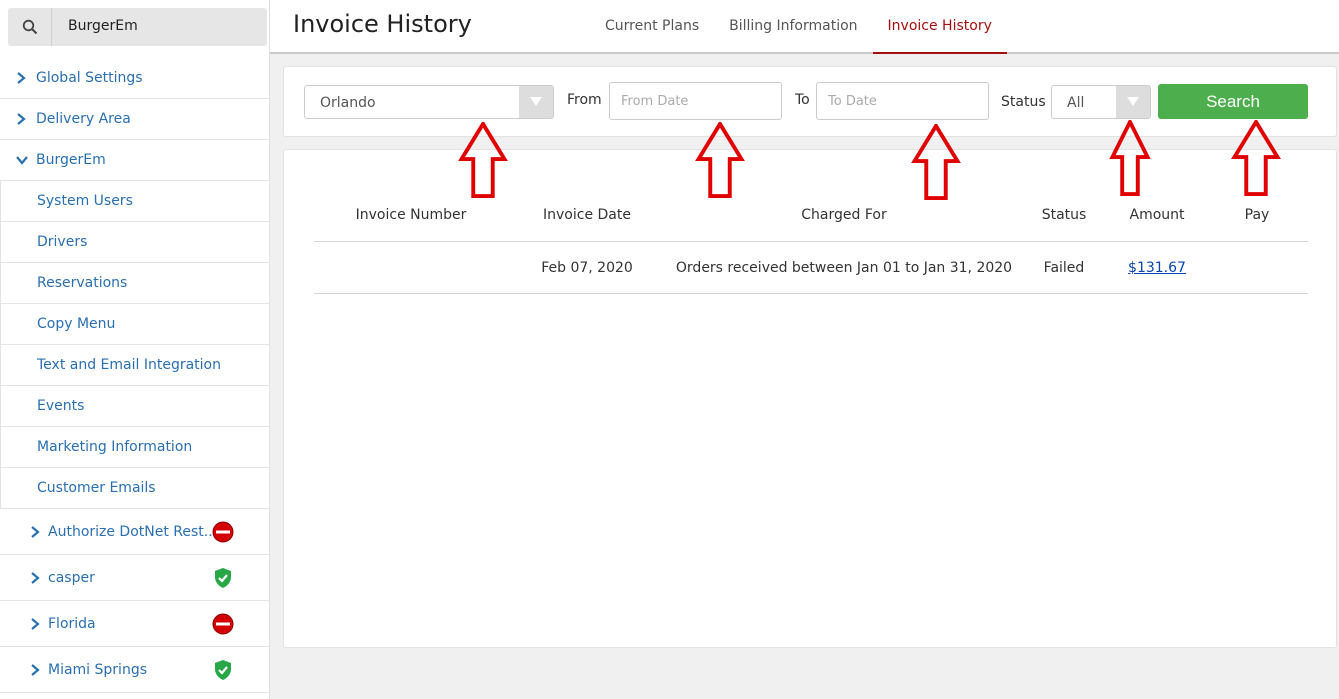  I want to click on header-divider, so click(811, 241).